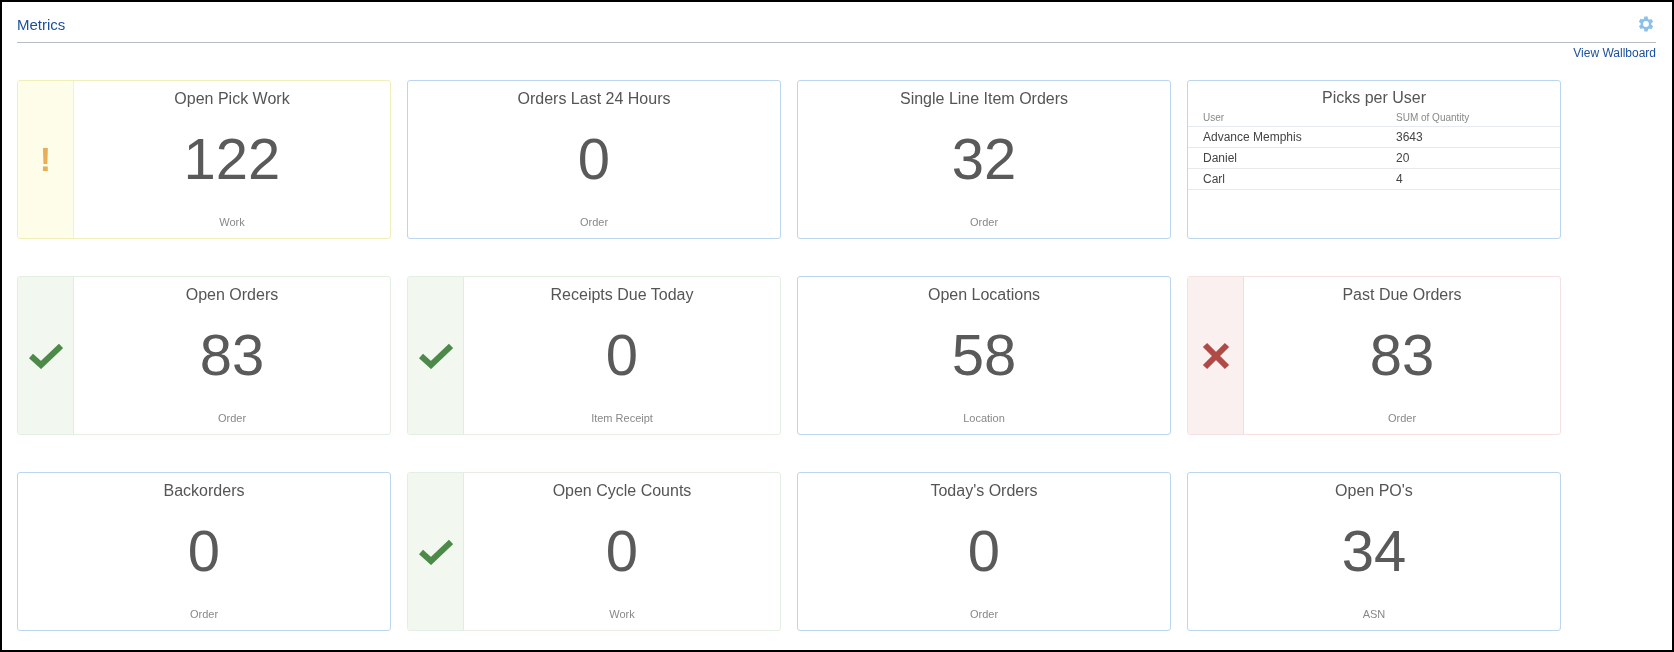 The height and width of the screenshot is (652, 1674). Describe the element at coordinates (984, 99) in the screenshot. I see `card-title: Single Line Item Orders` at that location.